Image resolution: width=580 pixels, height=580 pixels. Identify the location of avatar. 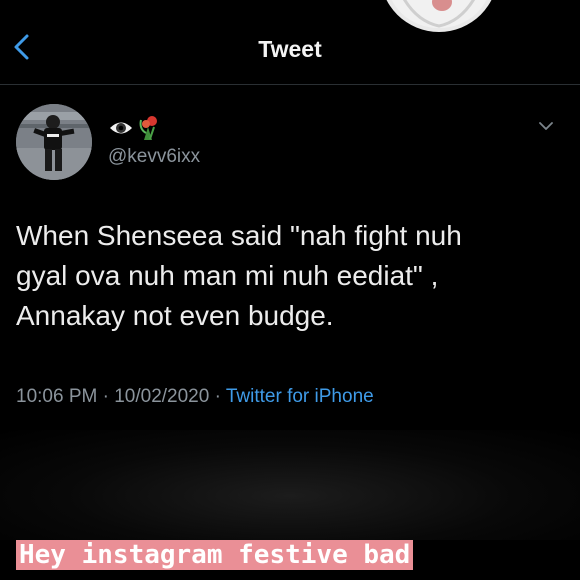
(54, 142).